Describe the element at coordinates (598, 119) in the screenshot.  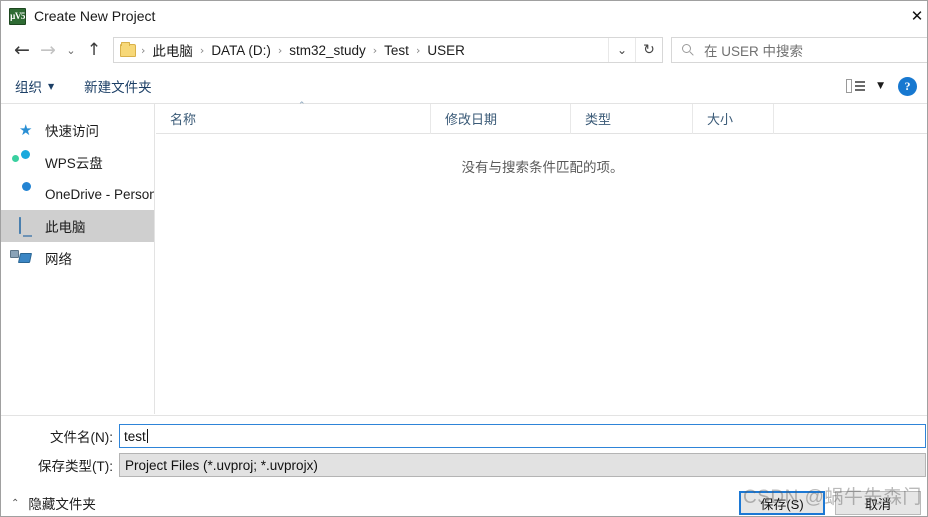
I see `column-header-type-label: 类型` at that location.